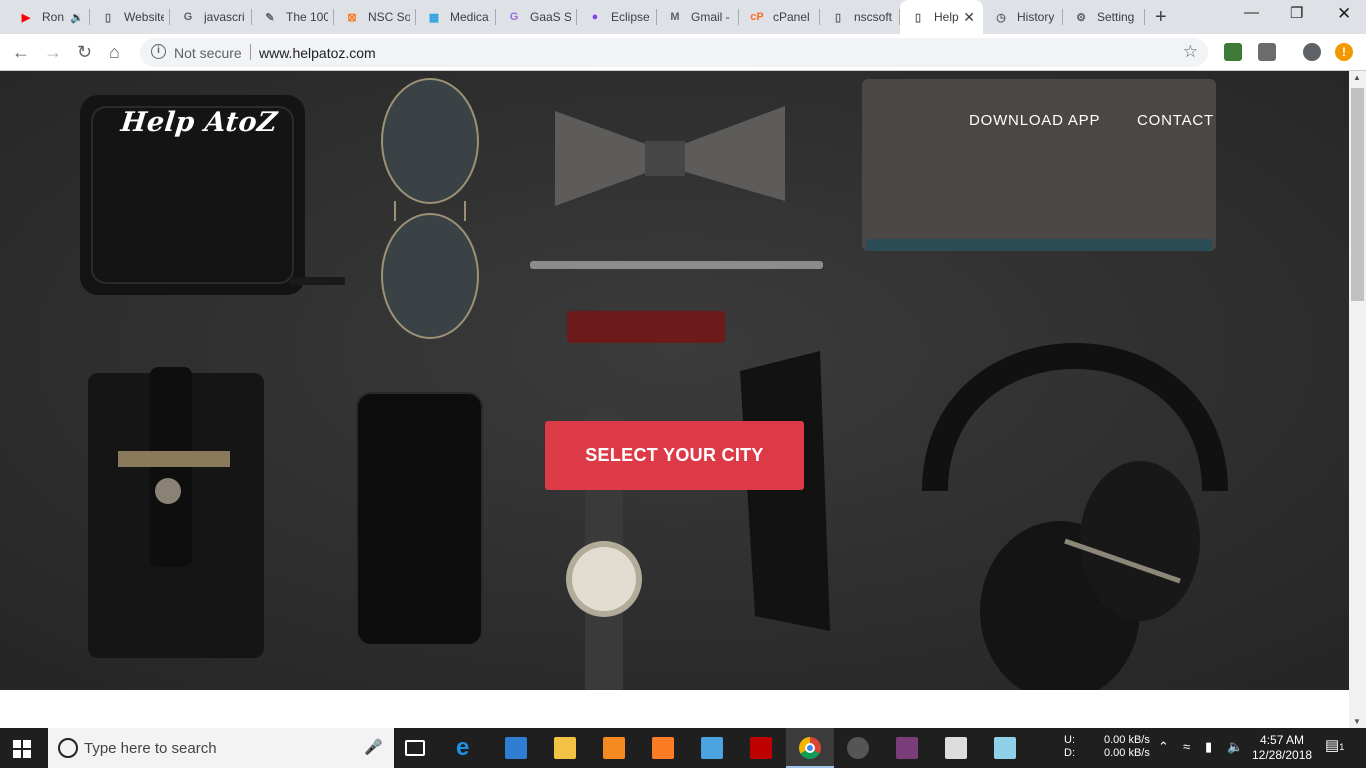 The image size is (1366, 768). What do you see at coordinates (77, 17) in the screenshot?
I see `audio-playing-icon: 🔉` at bounding box center [77, 17].